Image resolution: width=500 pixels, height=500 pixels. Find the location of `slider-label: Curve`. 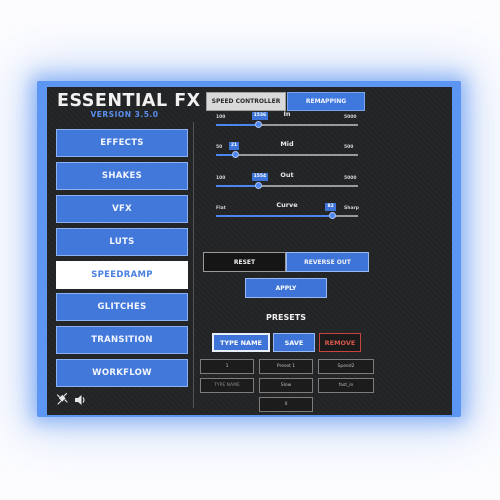

slider-label: Curve is located at coordinates (287, 205).